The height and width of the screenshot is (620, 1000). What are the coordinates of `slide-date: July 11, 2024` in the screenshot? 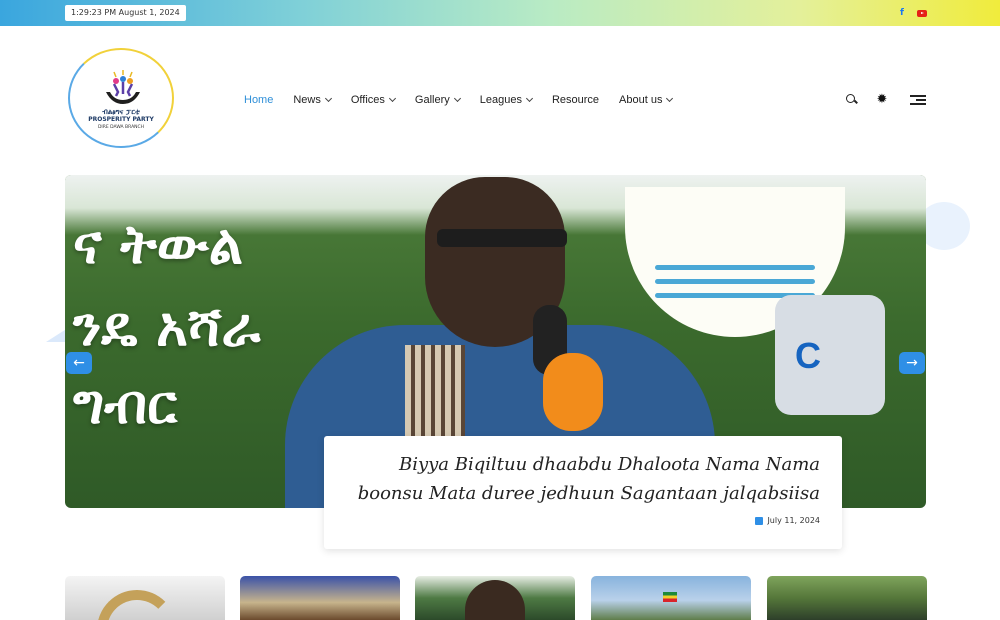 It's located at (583, 520).